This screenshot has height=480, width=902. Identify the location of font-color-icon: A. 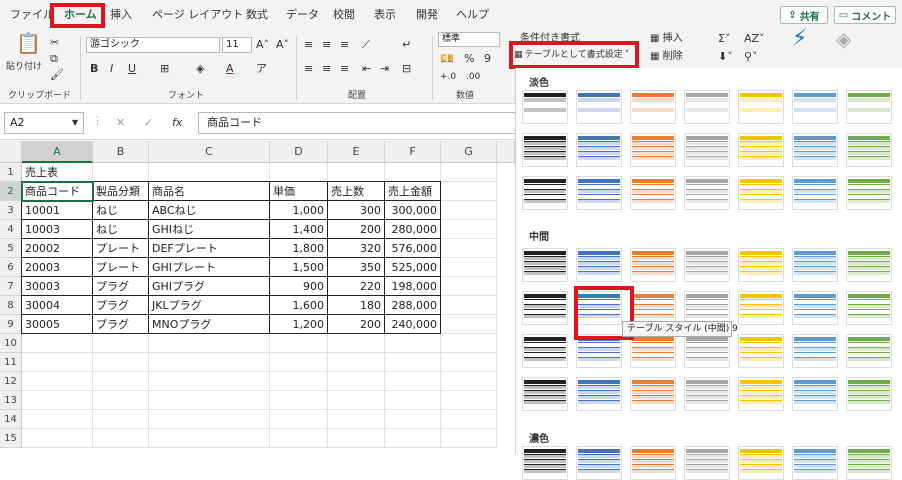
(230, 69).